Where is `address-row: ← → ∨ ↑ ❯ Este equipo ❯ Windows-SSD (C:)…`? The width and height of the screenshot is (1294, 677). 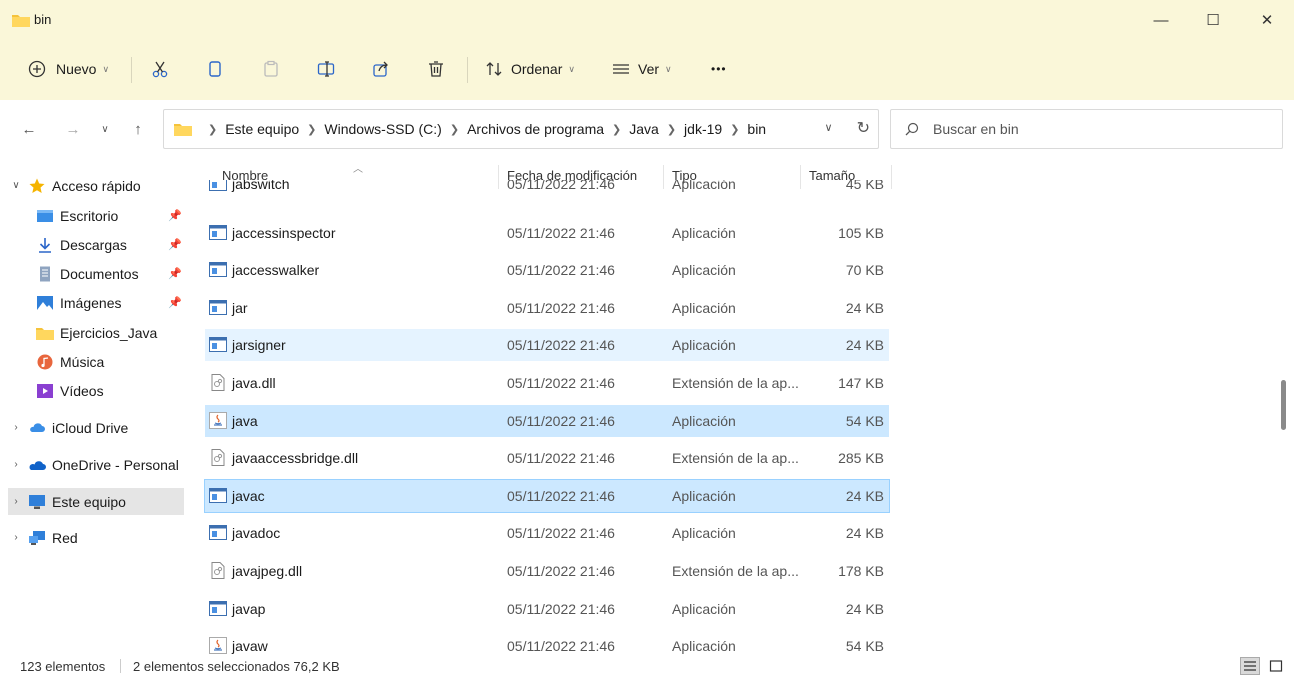 address-row: ← → ∨ ↑ ❯ Este equipo ❯ Windows-SSD (C:)… is located at coordinates (647, 128).